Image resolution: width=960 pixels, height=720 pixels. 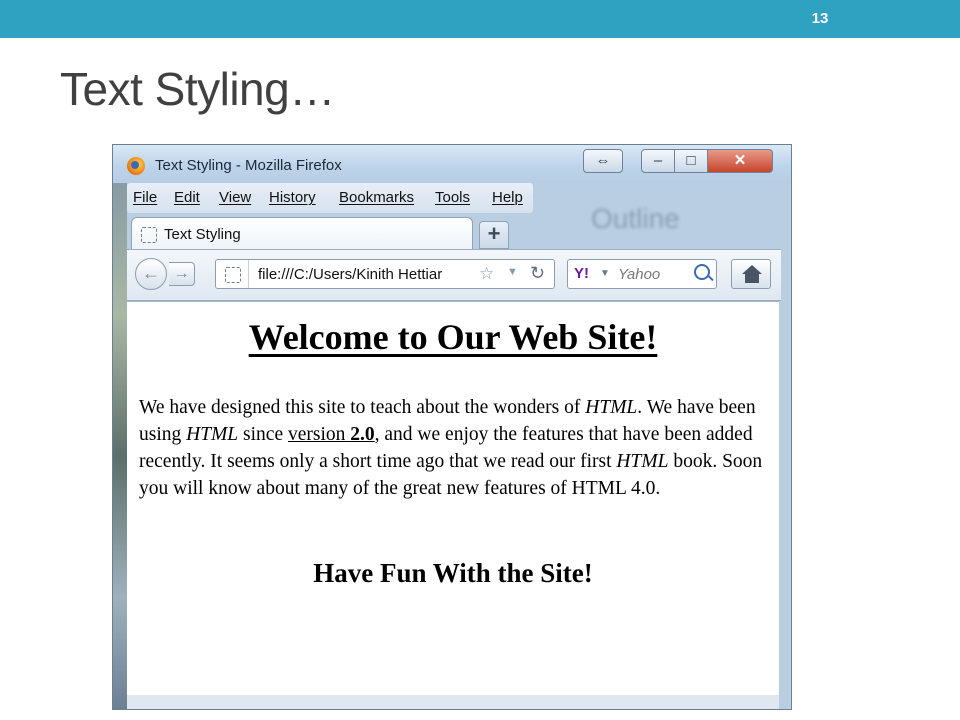 What do you see at coordinates (136, 166) in the screenshot?
I see `firefox-icon` at bounding box center [136, 166].